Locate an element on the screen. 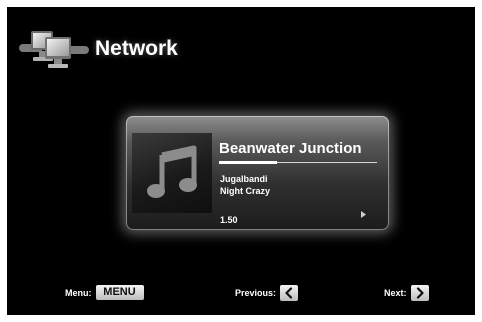  menu-label: Menu: is located at coordinates (78, 292).